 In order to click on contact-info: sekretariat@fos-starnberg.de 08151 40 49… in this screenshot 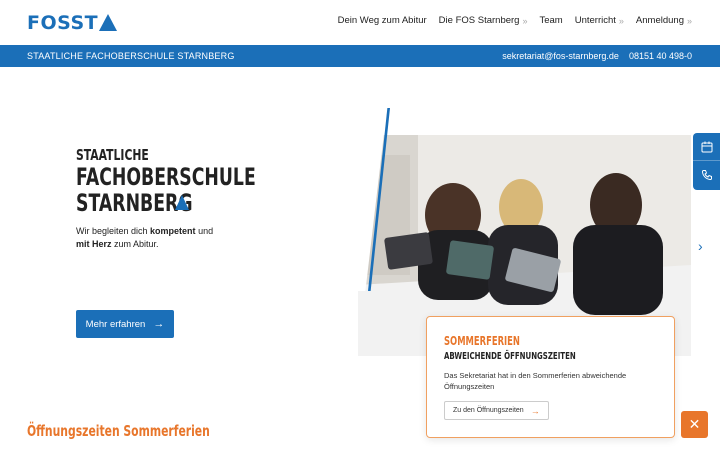, I will do `click(597, 56)`.